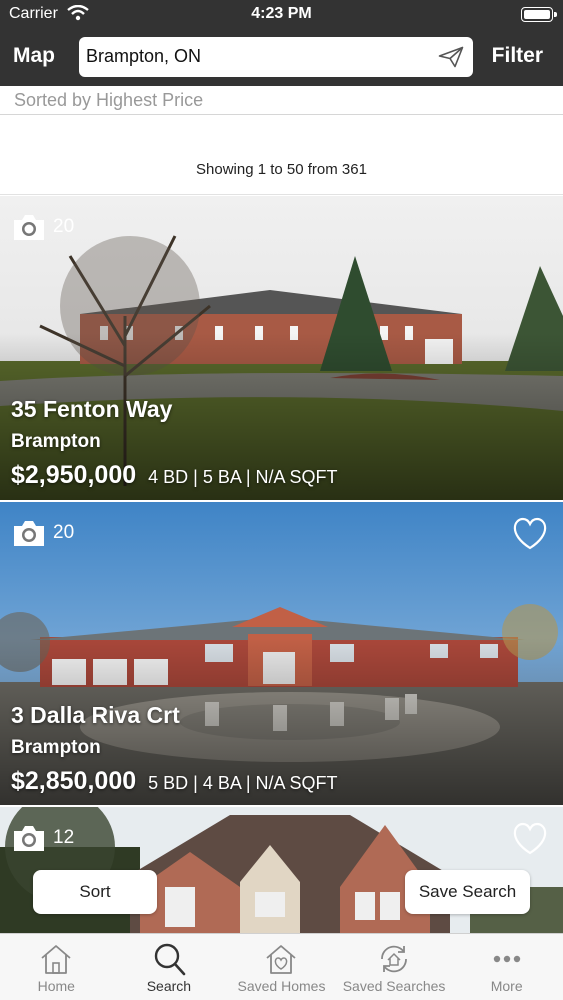 Image resolution: width=563 pixels, height=1000 pixels. What do you see at coordinates (92, 409) in the screenshot?
I see `listing-address: 35 Fenton Way` at bounding box center [92, 409].